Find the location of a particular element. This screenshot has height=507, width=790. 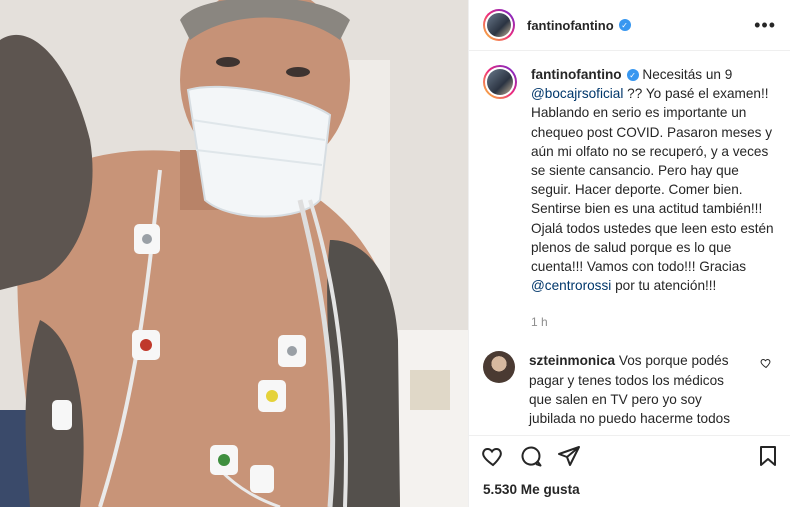

share-button is located at coordinates (569, 456).